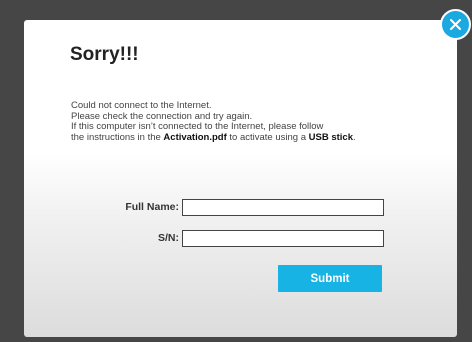  I want to click on serial-number-row: S/N:, so click(240, 239).